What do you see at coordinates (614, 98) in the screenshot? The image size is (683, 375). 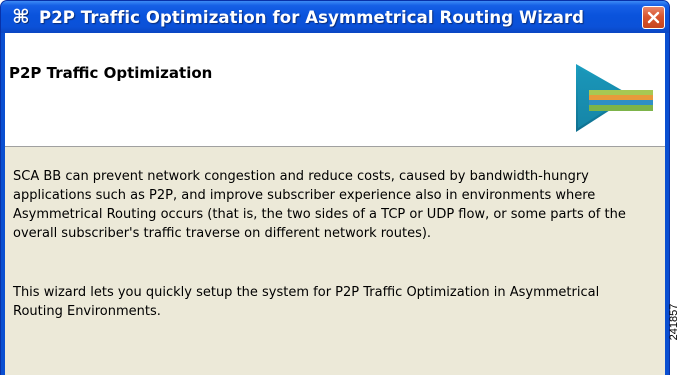 I see `wizard-arrow-graphic` at bounding box center [614, 98].